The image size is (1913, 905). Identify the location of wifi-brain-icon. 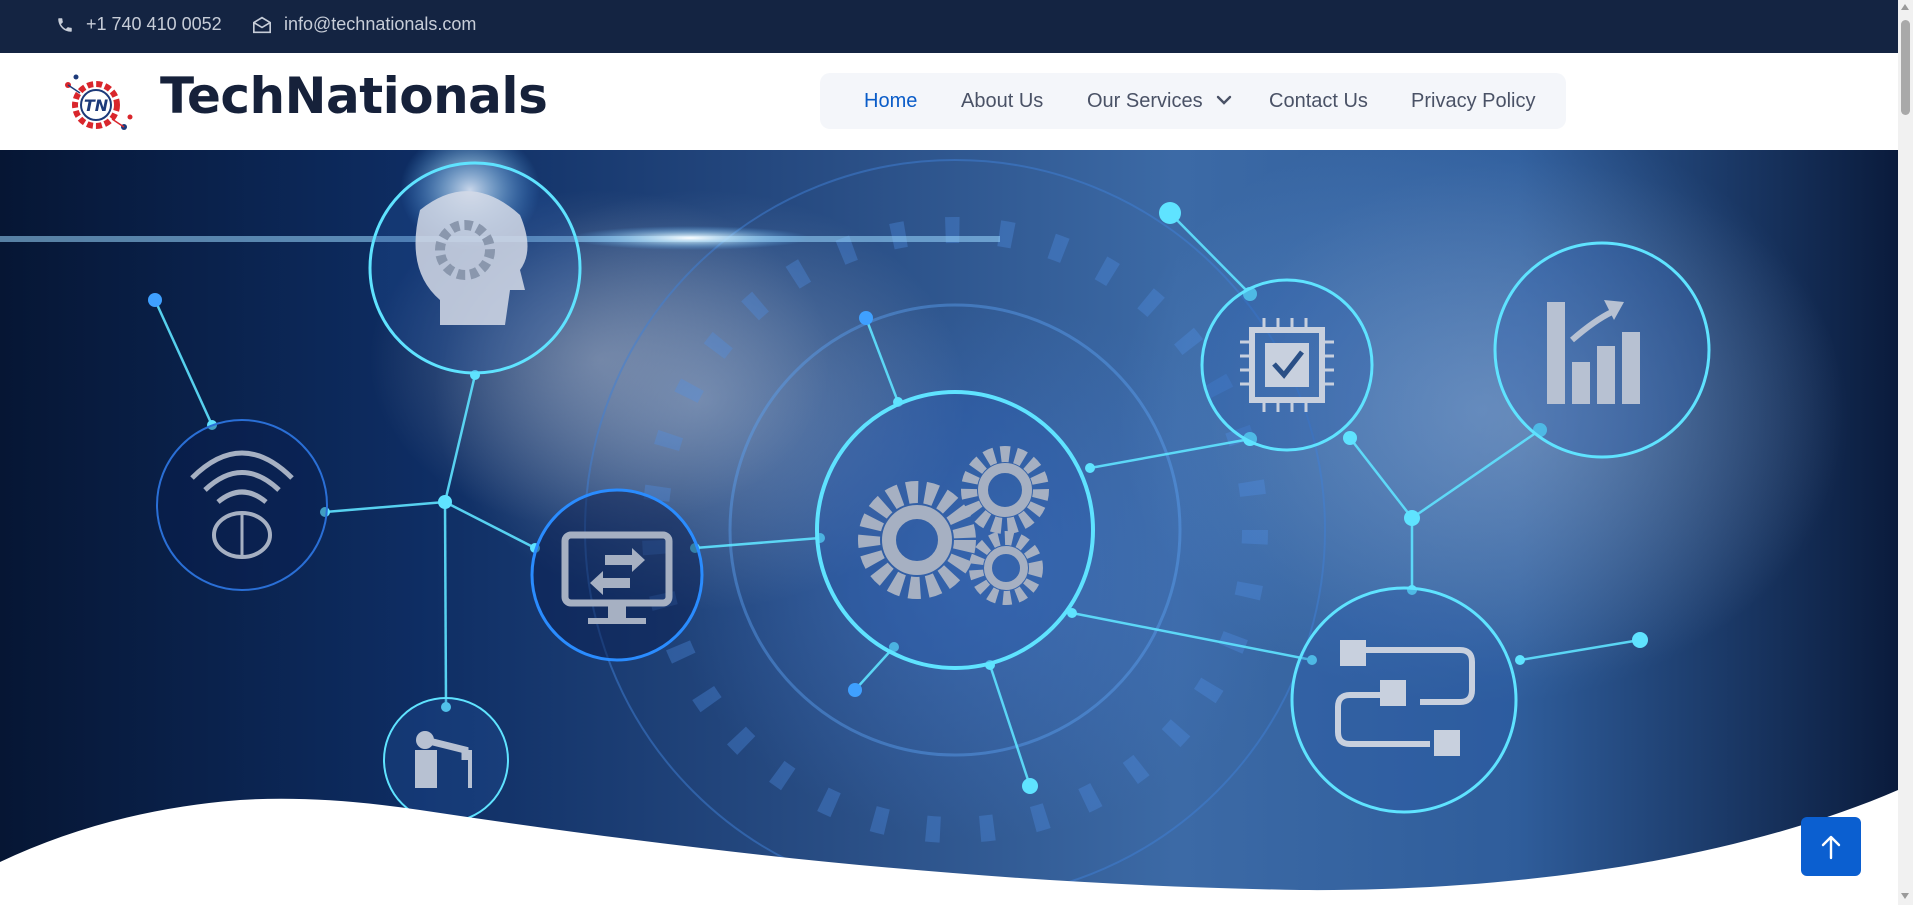
(242, 505).